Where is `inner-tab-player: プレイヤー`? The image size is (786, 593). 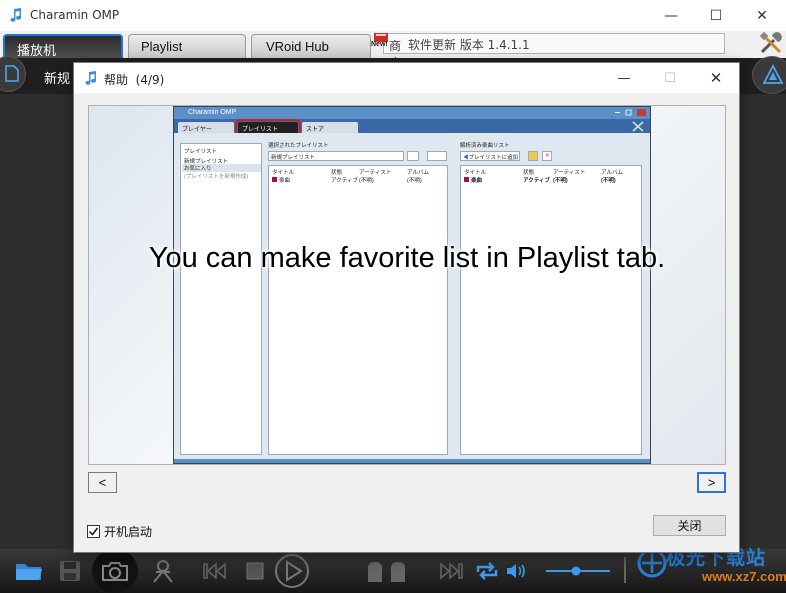 inner-tab-player: プレイヤー is located at coordinates (206, 127).